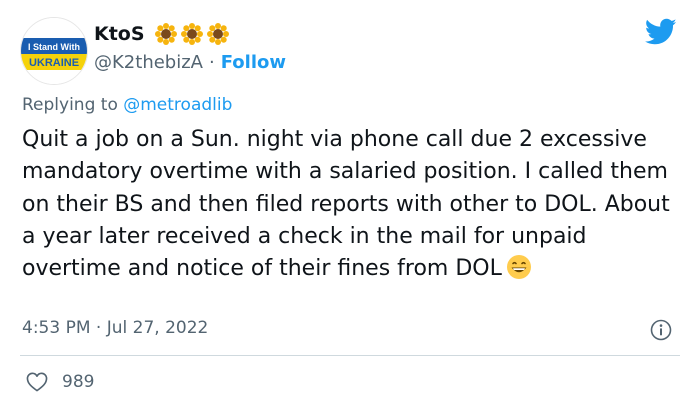  I want to click on author-name-row: KtoS, so click(161, 34).